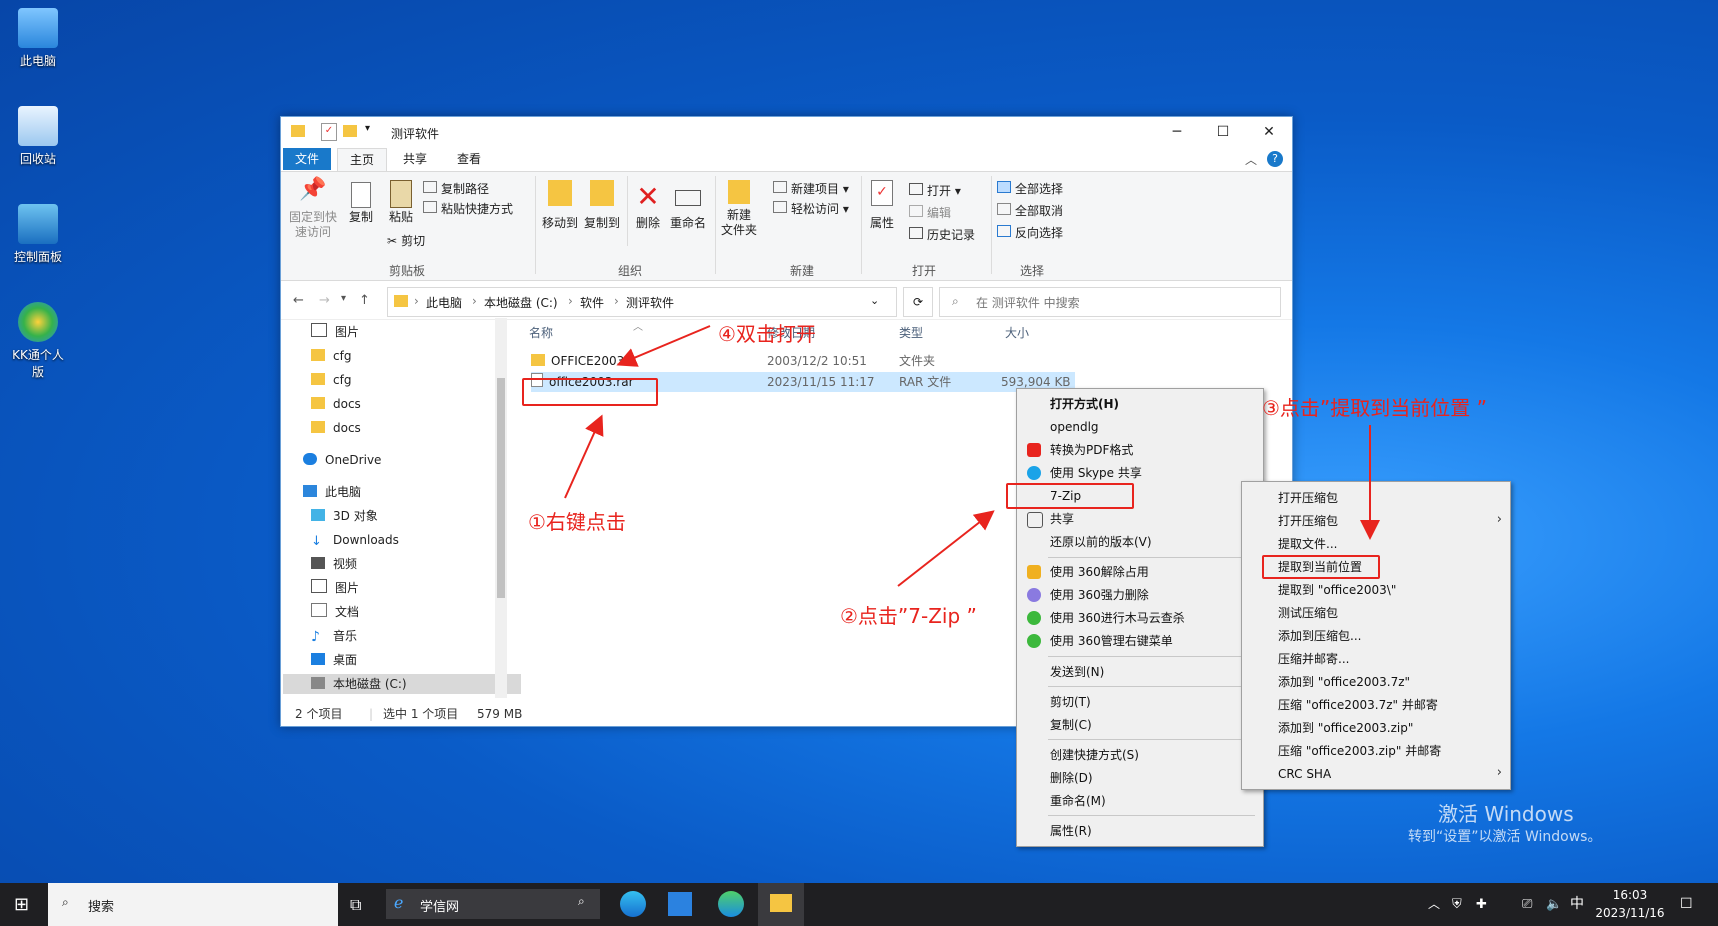  I want to click on volume-icon: 🔈, so click(1554, 904).